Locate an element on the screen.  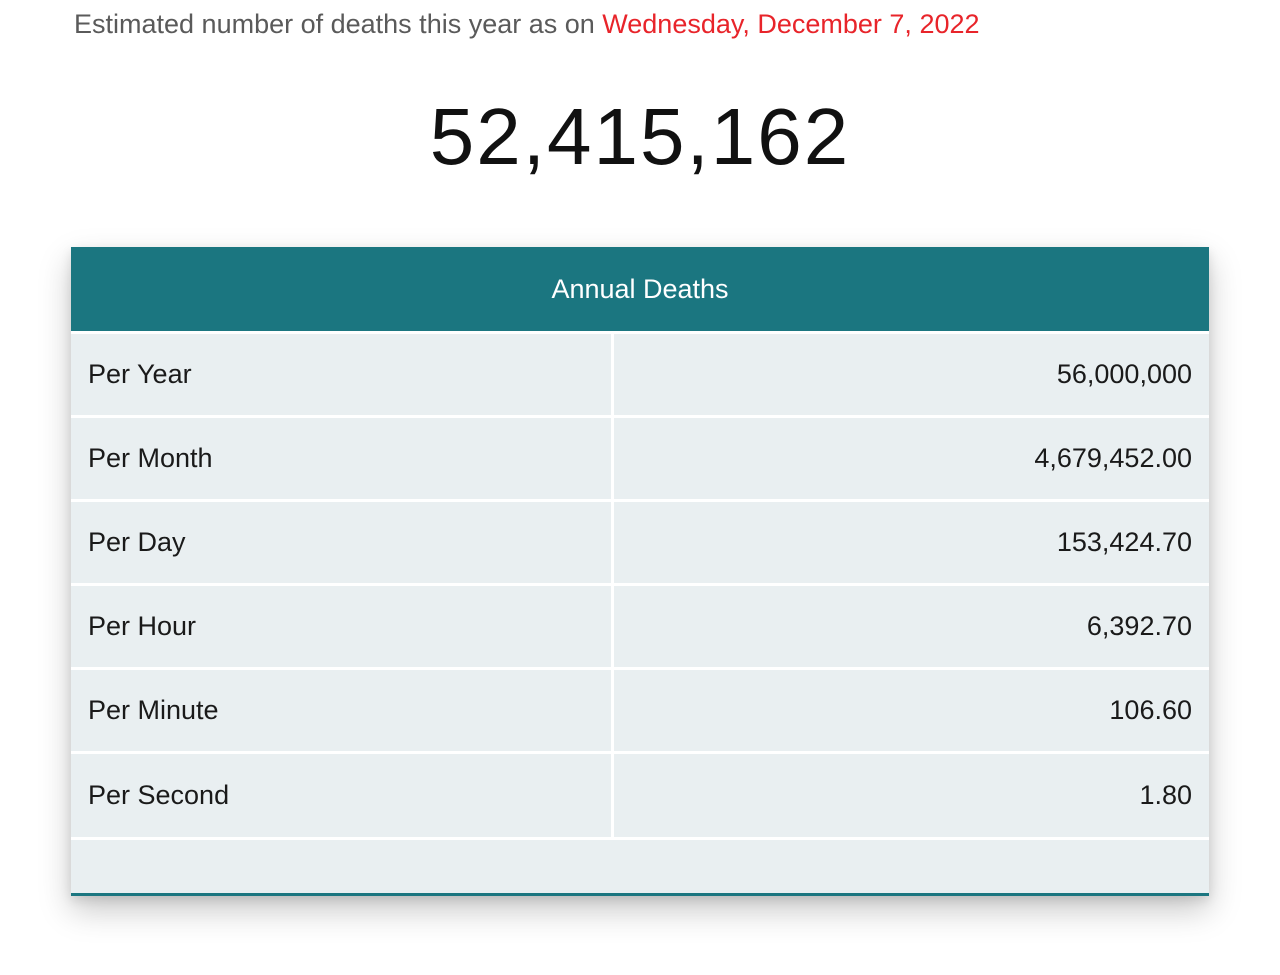
table-title: Annual Deaths is located at coordinates (640, 289).